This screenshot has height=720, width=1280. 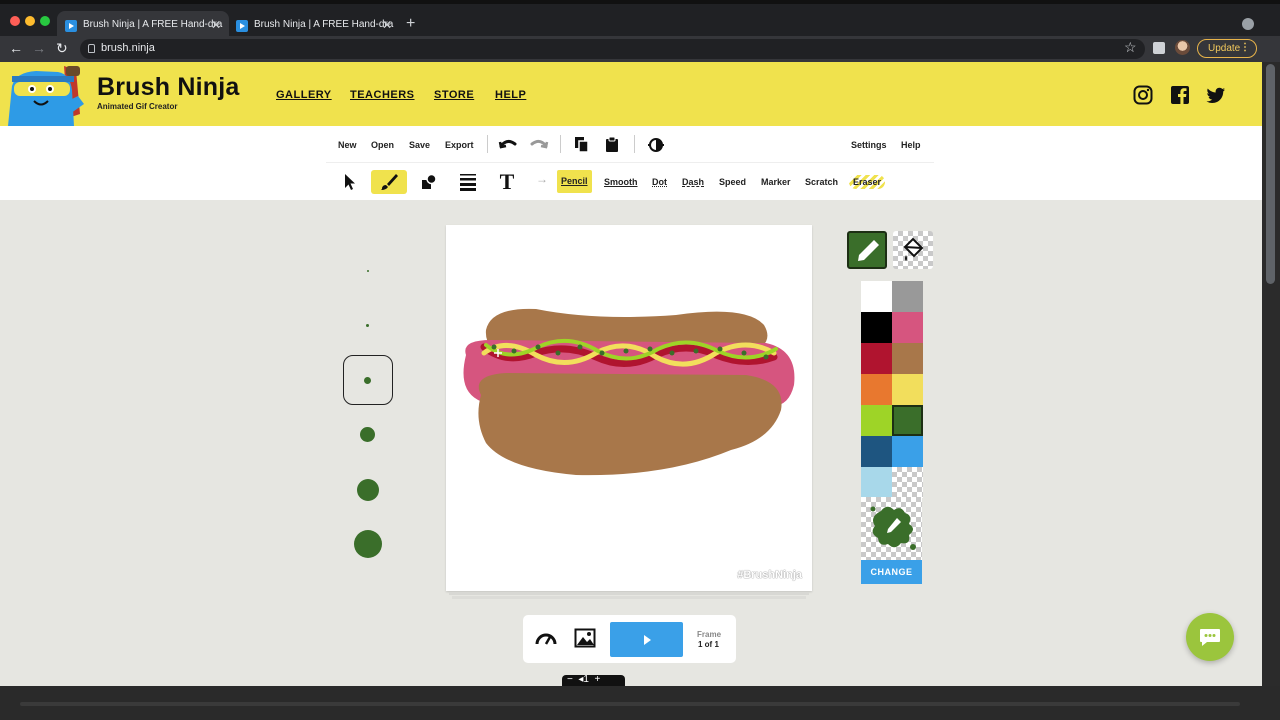 I want to click on pen-color-mode-button, so click(x=867, y=250).